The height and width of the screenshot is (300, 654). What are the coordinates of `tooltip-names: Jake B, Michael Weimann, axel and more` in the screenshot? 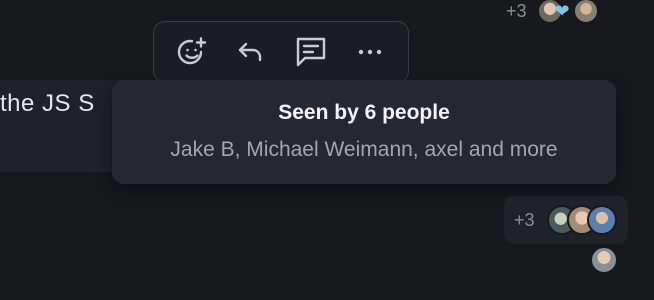 It's located at (364, 149).